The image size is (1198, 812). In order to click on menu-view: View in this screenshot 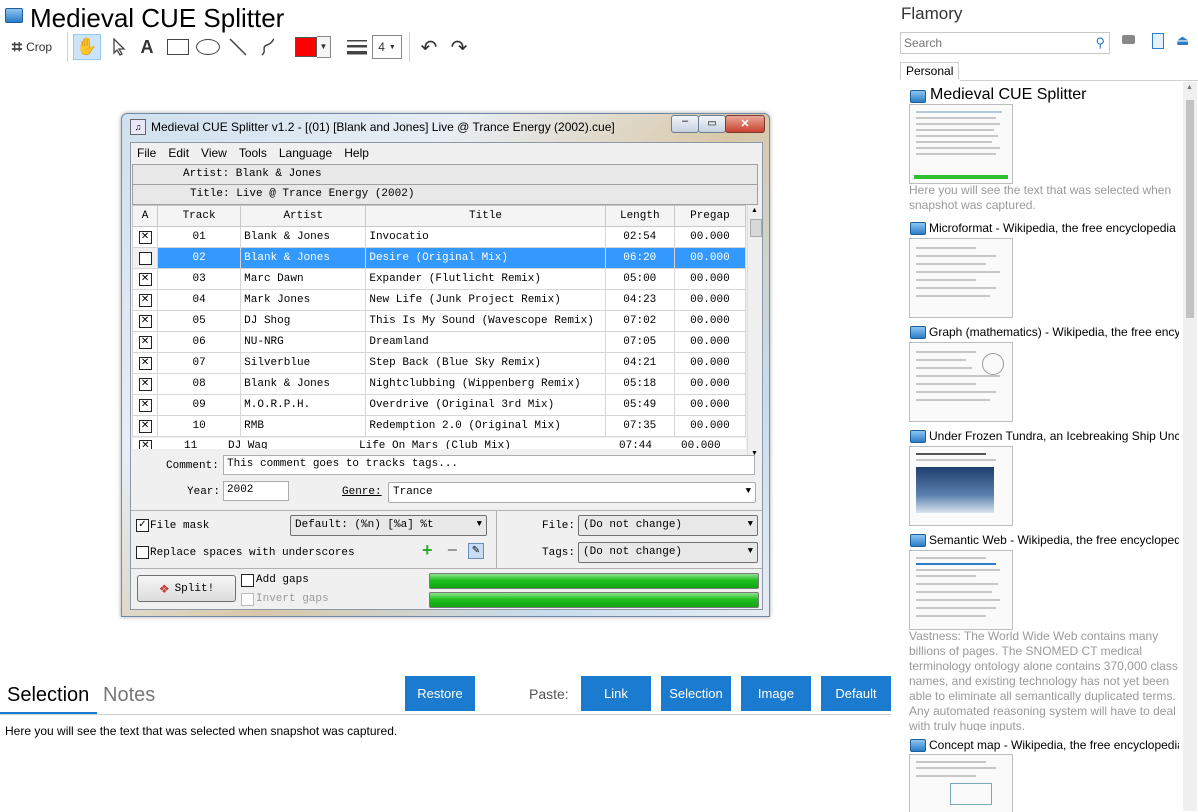, I will do `click(214, 153)`.